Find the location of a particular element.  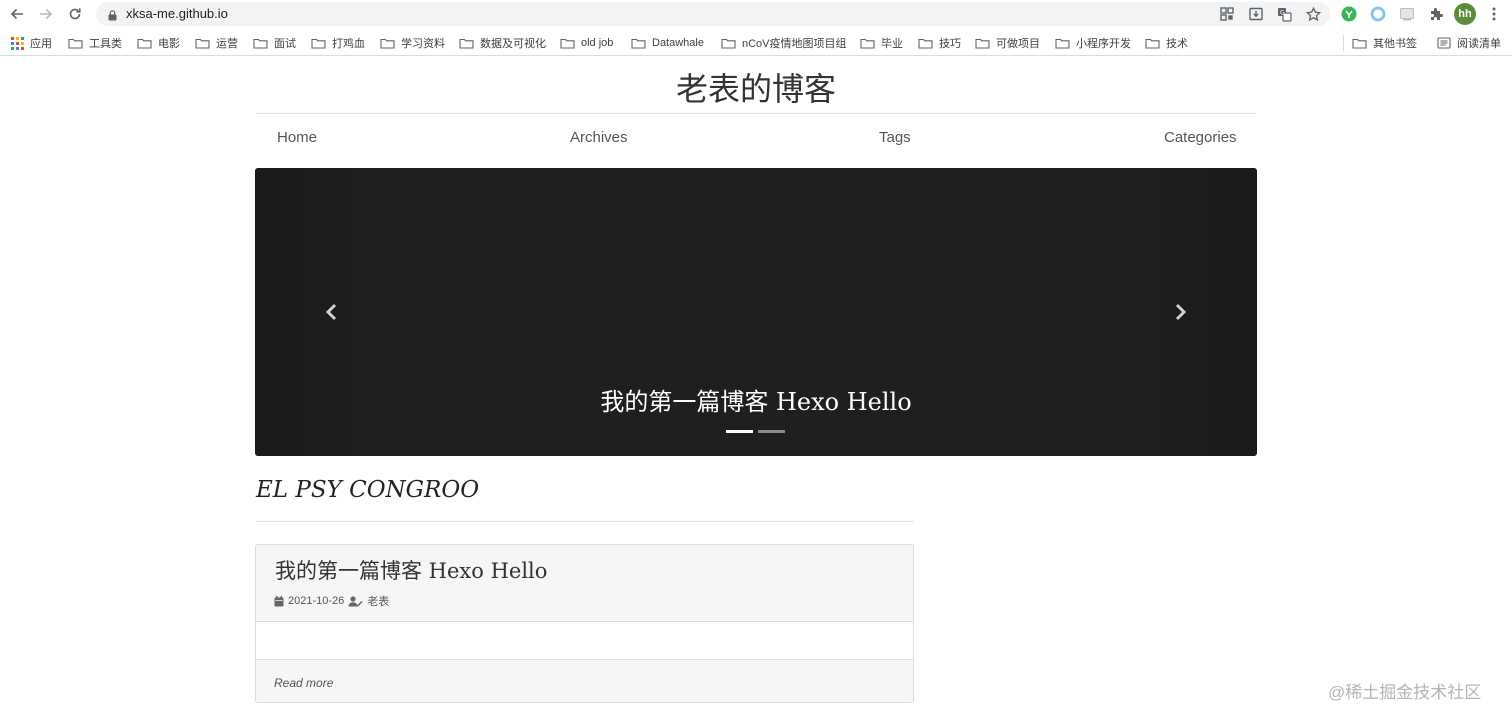

section-divider is located at coordinates (585, 521).